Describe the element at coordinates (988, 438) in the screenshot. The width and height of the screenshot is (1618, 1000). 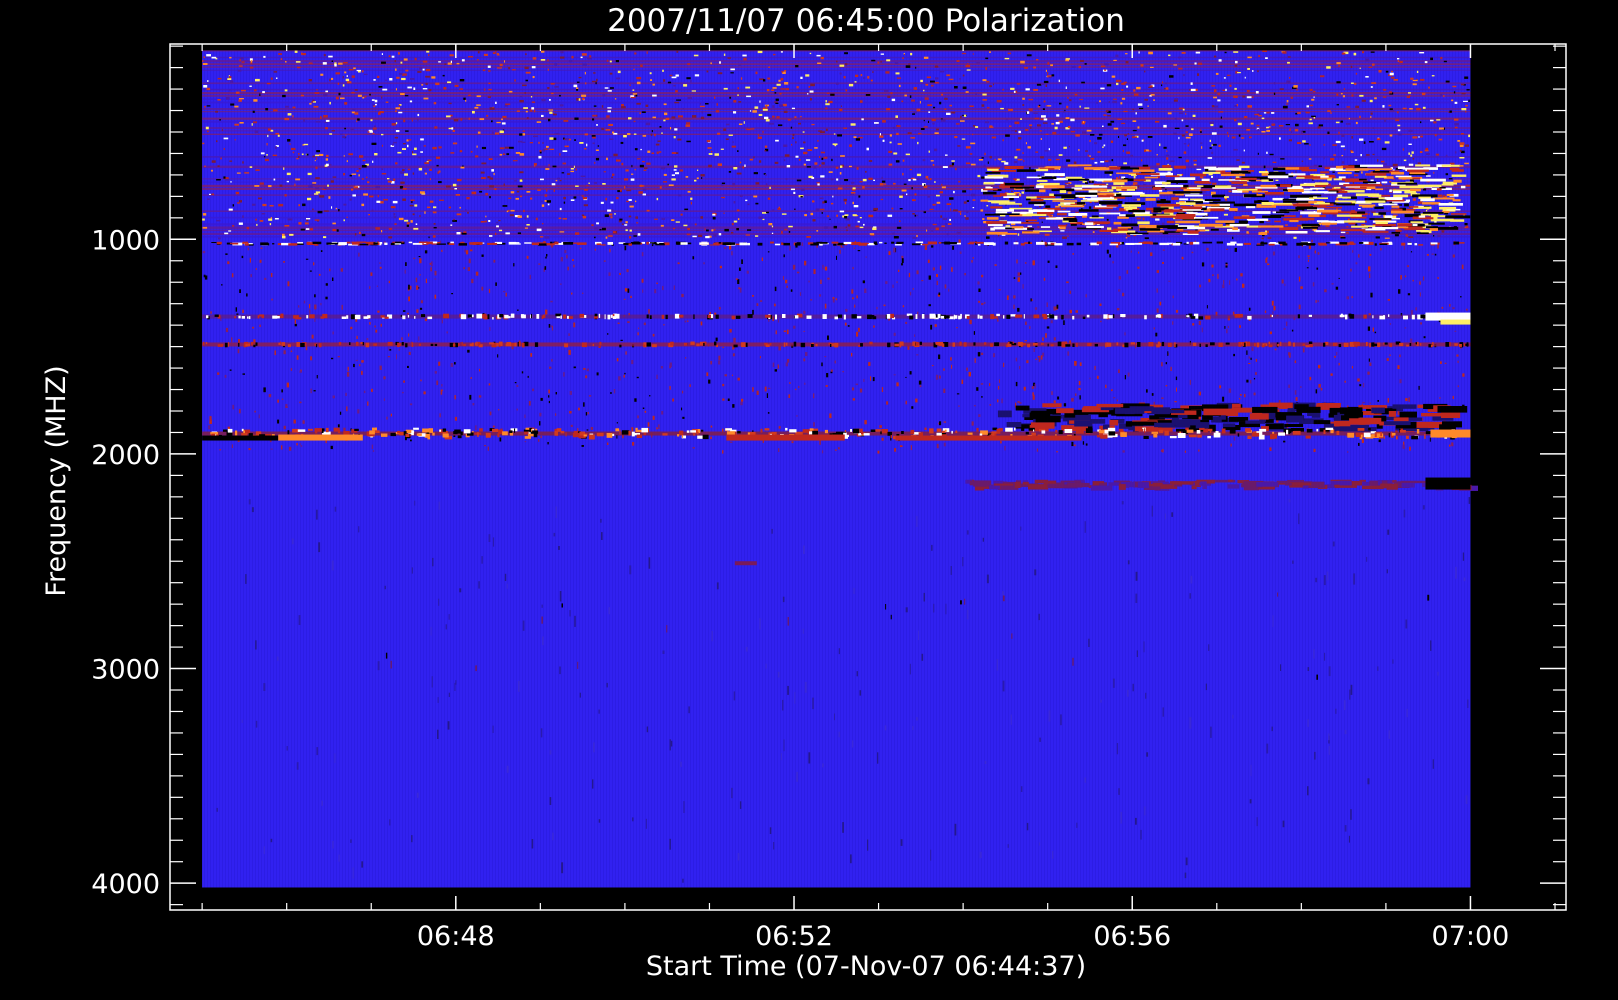
I see `red-line-1905-red-seg2` at that location.